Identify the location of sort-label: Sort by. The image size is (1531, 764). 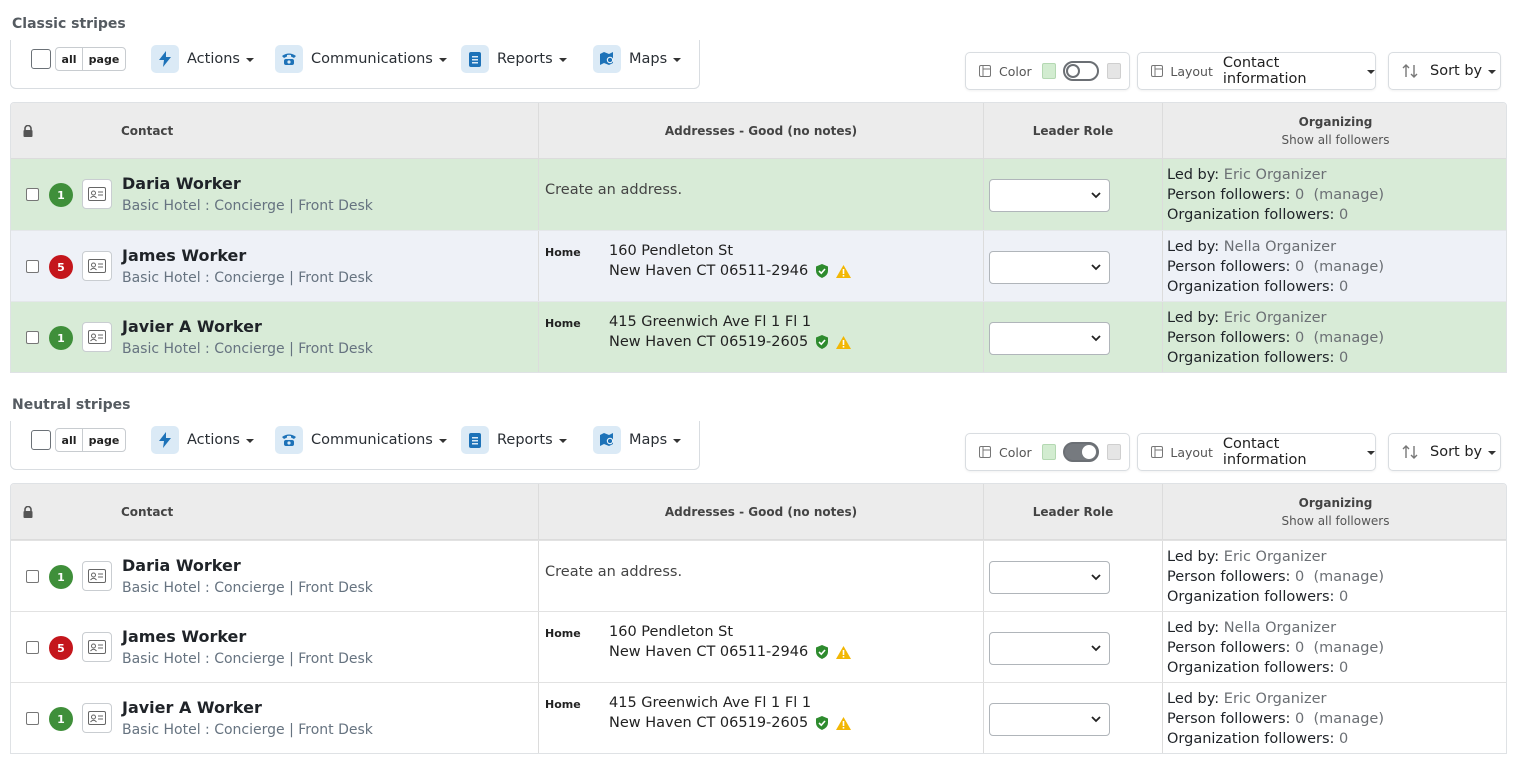
(1456, 71).